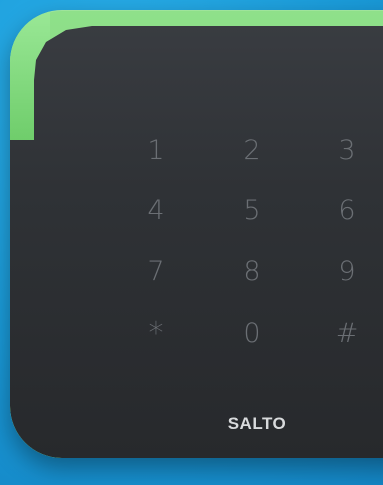  What do you see at coordinates (252, 151) in the screenshot?
I see `key-2: 2` at bounding box center [252, 151].